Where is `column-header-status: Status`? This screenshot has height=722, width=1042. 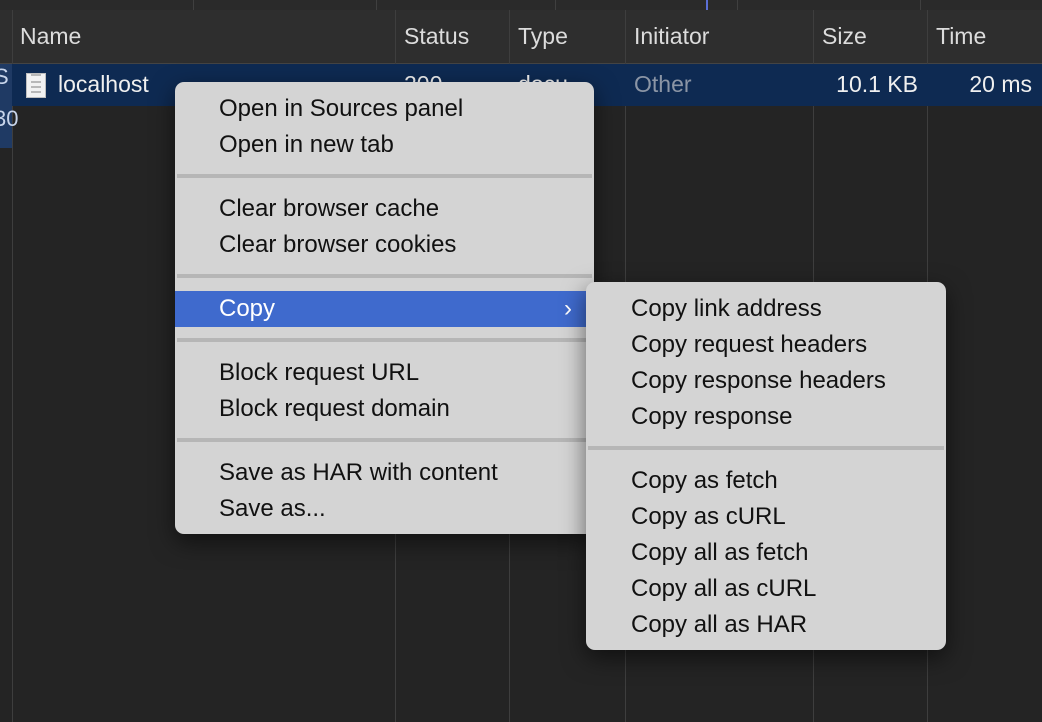 column-header-status: Status is located at coordinates (432, 37).